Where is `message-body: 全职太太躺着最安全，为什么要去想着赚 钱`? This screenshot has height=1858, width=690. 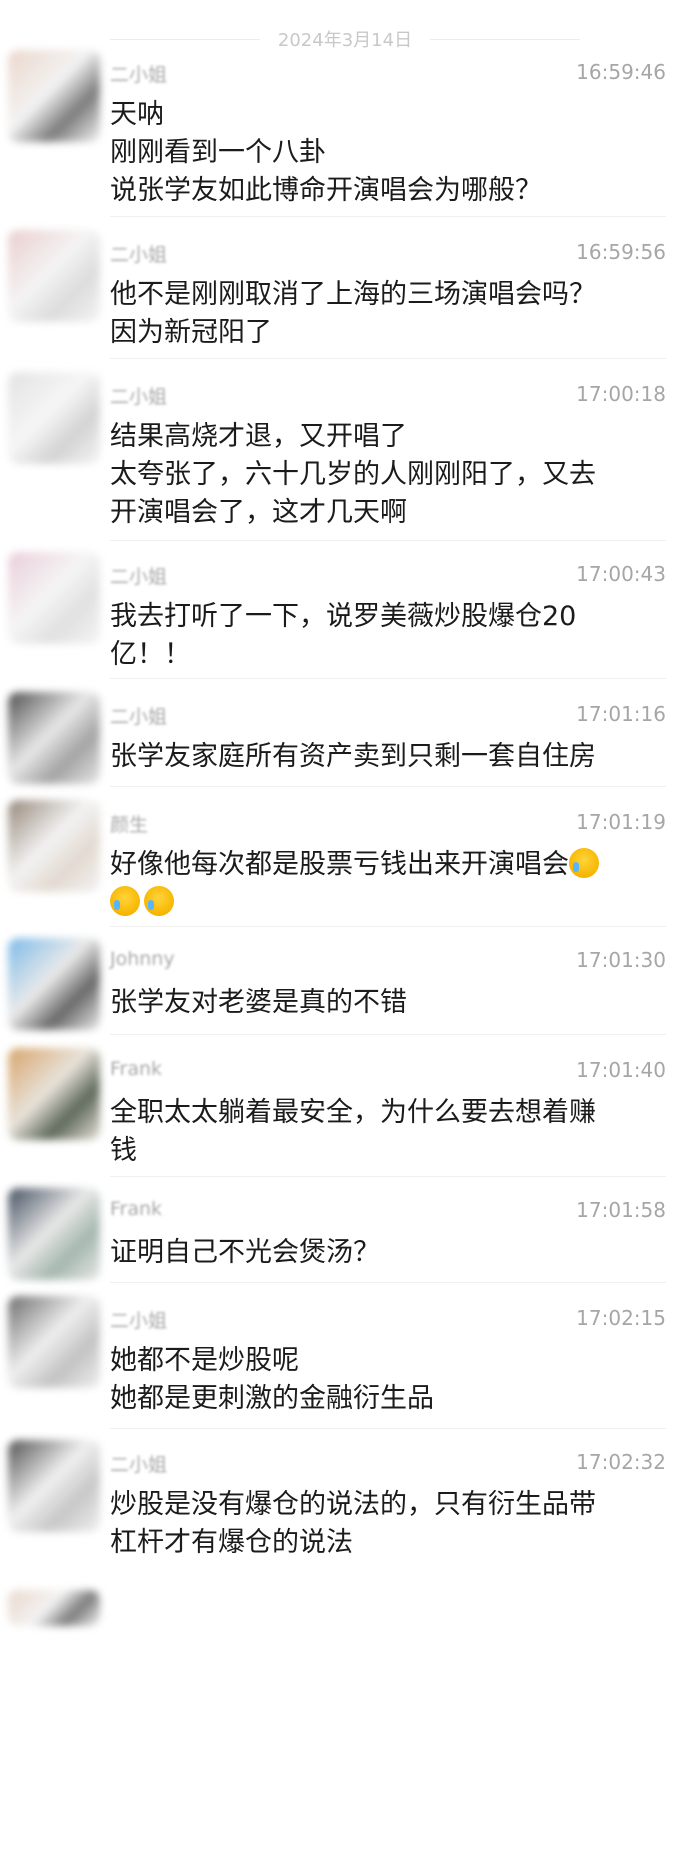 message-body: 全职太太躺着最安全，为什么要去想着赚 钱 is located at coordinates (390, 1132).